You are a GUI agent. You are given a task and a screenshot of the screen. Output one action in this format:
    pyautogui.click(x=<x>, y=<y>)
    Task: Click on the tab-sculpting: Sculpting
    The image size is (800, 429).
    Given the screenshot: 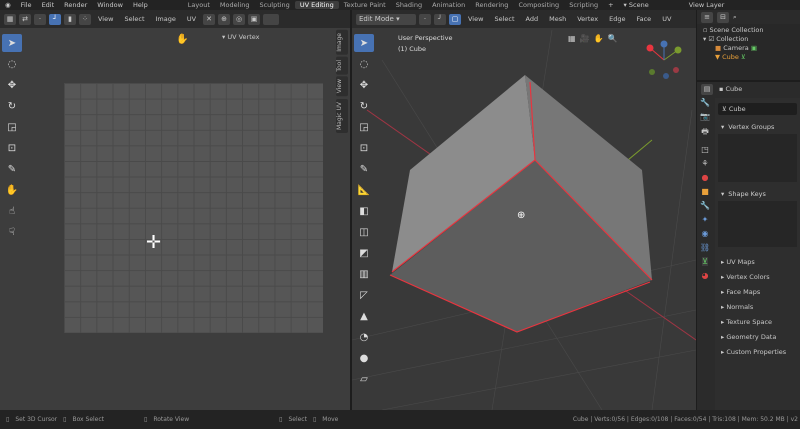 What is the action you would take?
    pyautogui.click(x=274, y=5)
    